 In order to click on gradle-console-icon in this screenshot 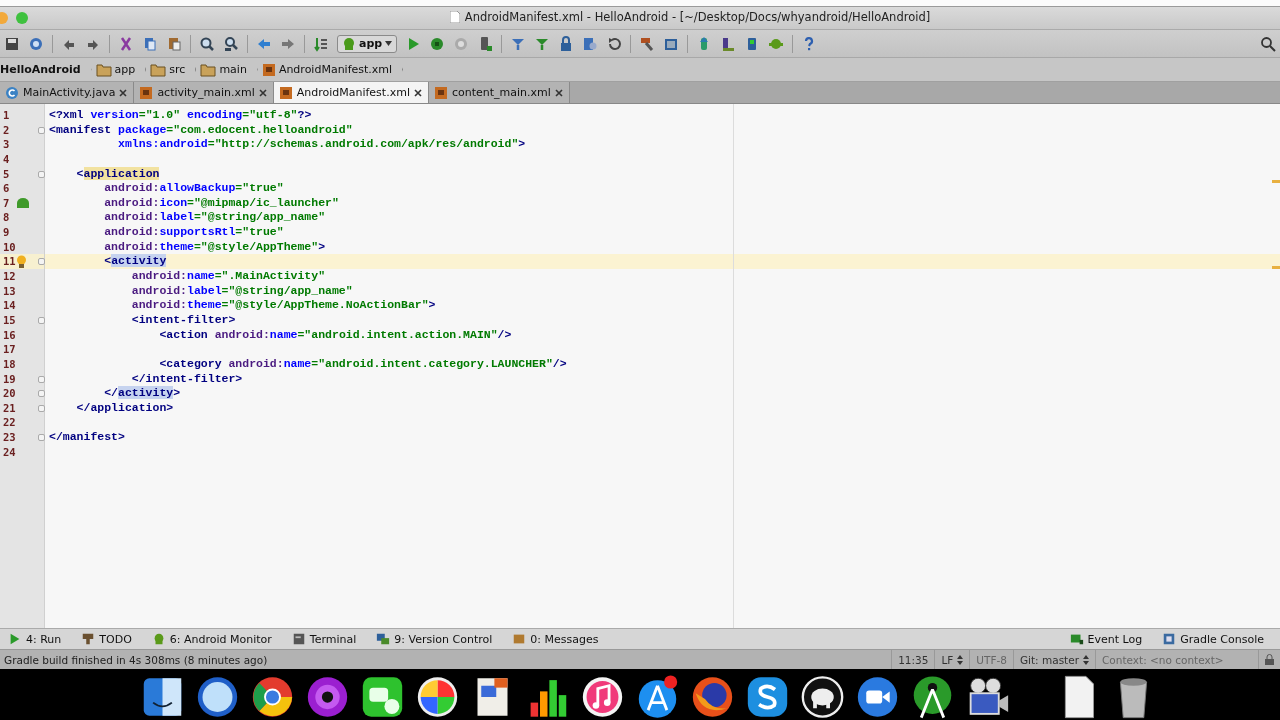, I will do `click(1169, 639)`.